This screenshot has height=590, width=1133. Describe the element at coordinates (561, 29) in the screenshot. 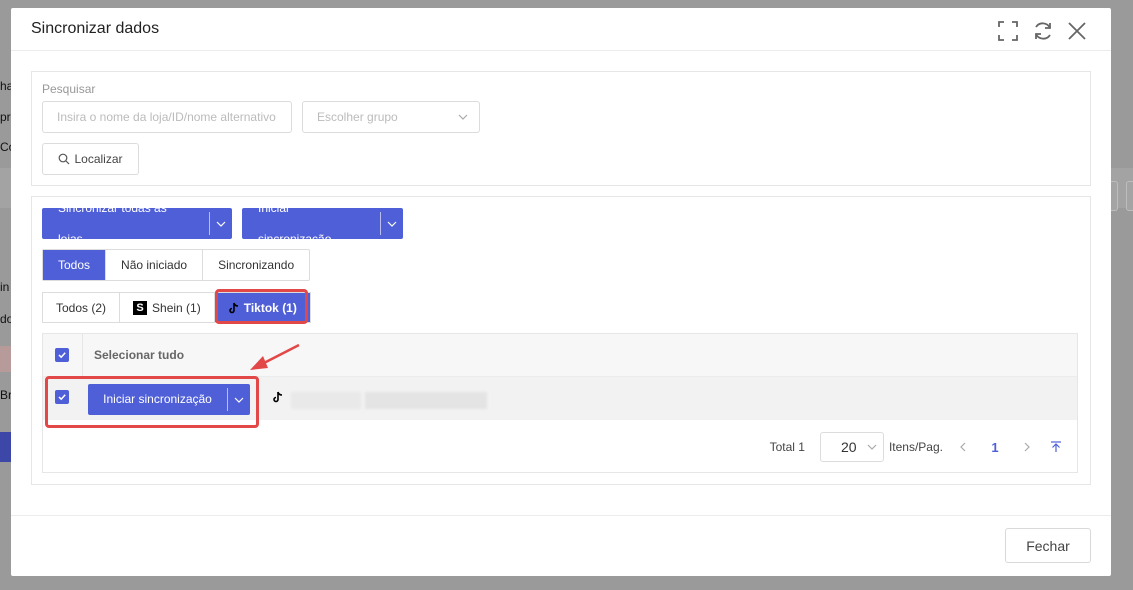

I see `modal-header: Sincronizar dados` at that location.